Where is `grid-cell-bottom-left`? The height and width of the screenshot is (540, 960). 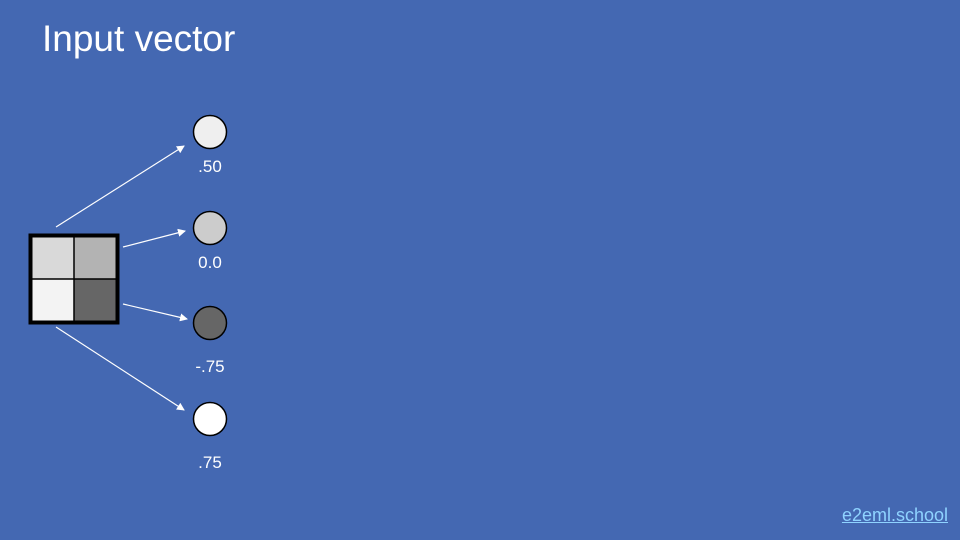 grid-cell-bottom-left is located at coordinates (53, 300).